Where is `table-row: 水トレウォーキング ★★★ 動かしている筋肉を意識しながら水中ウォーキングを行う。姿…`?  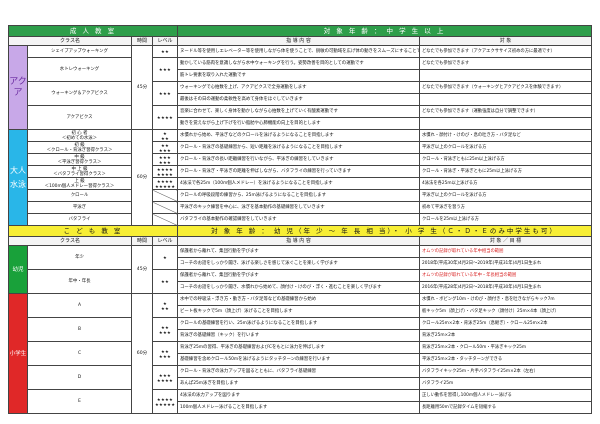 table-row: 水トレウォーキング ★★★ 動かしている筋肉を意識しながら水中ウォーキングを行う。姿… is located at coordinates (301, 69).